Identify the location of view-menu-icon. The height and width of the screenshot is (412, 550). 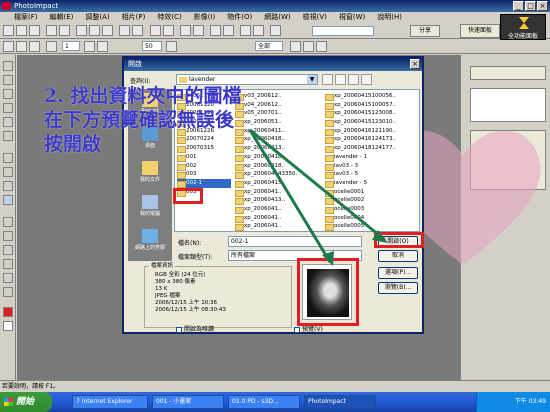
(366, 79).